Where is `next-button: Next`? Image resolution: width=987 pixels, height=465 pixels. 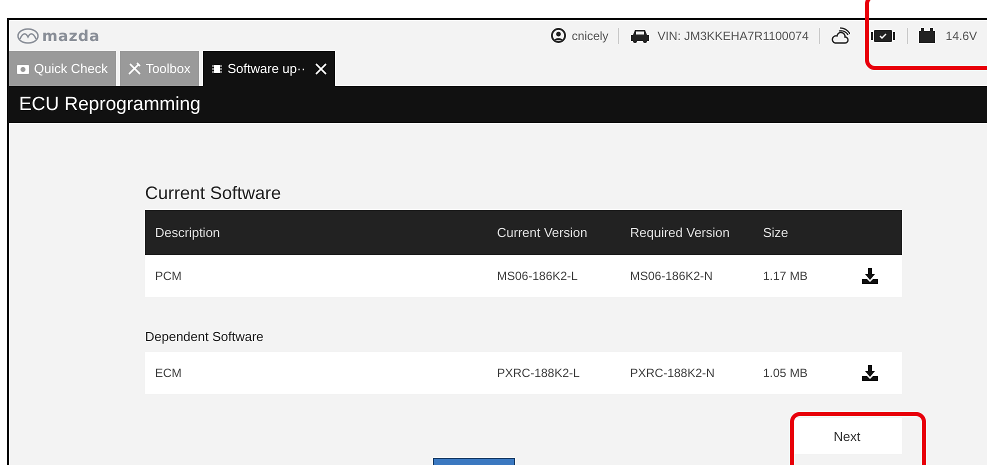 next-button: Next is located at coordinates (847, 436).